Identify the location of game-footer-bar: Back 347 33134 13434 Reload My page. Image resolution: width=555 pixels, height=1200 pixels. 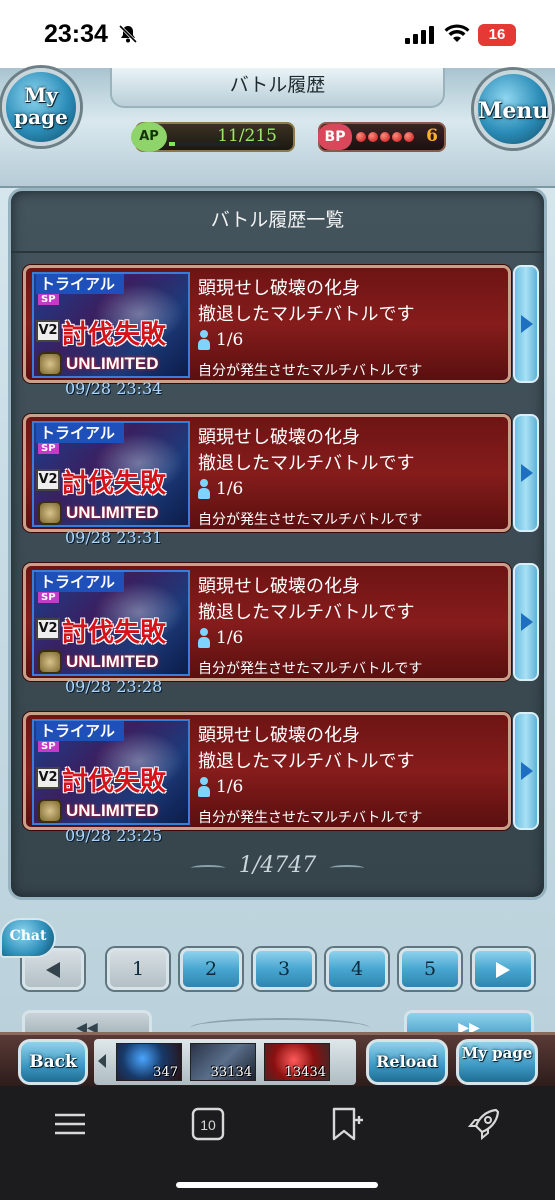
(277, 1059).